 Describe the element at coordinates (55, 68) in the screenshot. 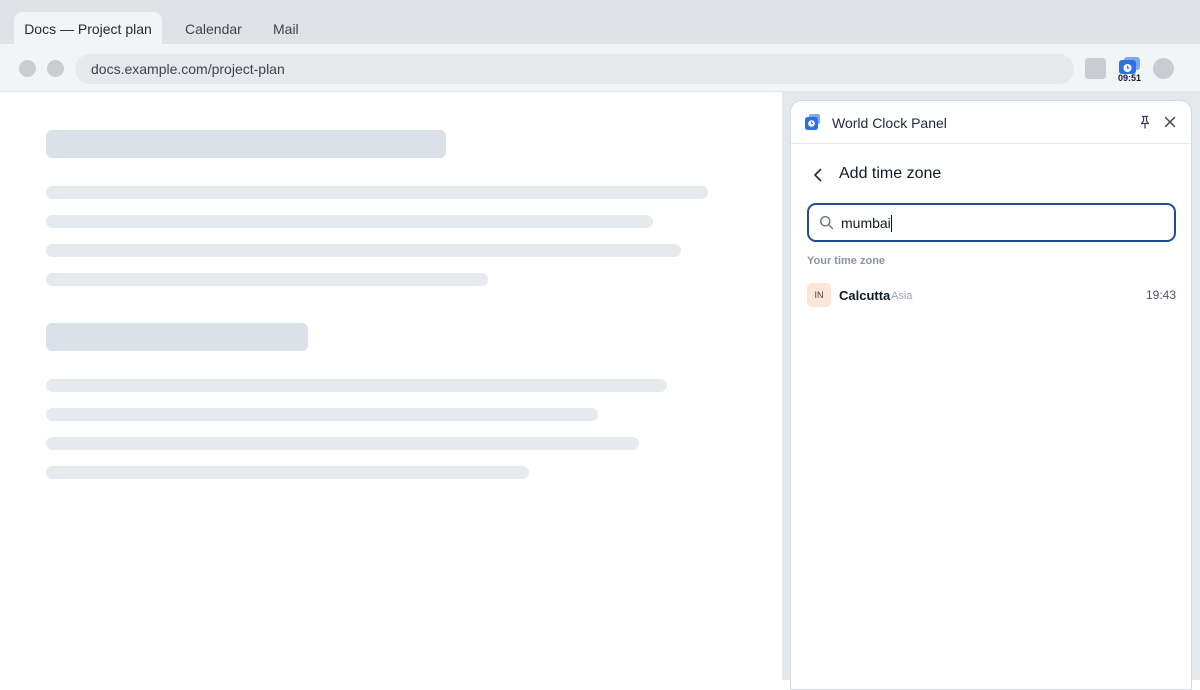

I see `forward-button` at that location.